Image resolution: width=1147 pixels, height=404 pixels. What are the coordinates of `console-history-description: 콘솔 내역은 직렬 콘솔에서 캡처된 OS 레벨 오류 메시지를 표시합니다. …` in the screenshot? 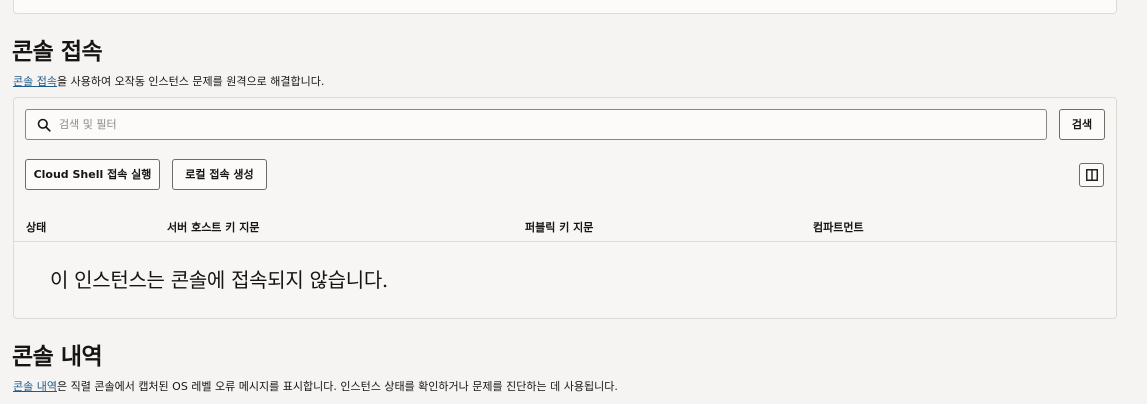 It's located at (315, 387).